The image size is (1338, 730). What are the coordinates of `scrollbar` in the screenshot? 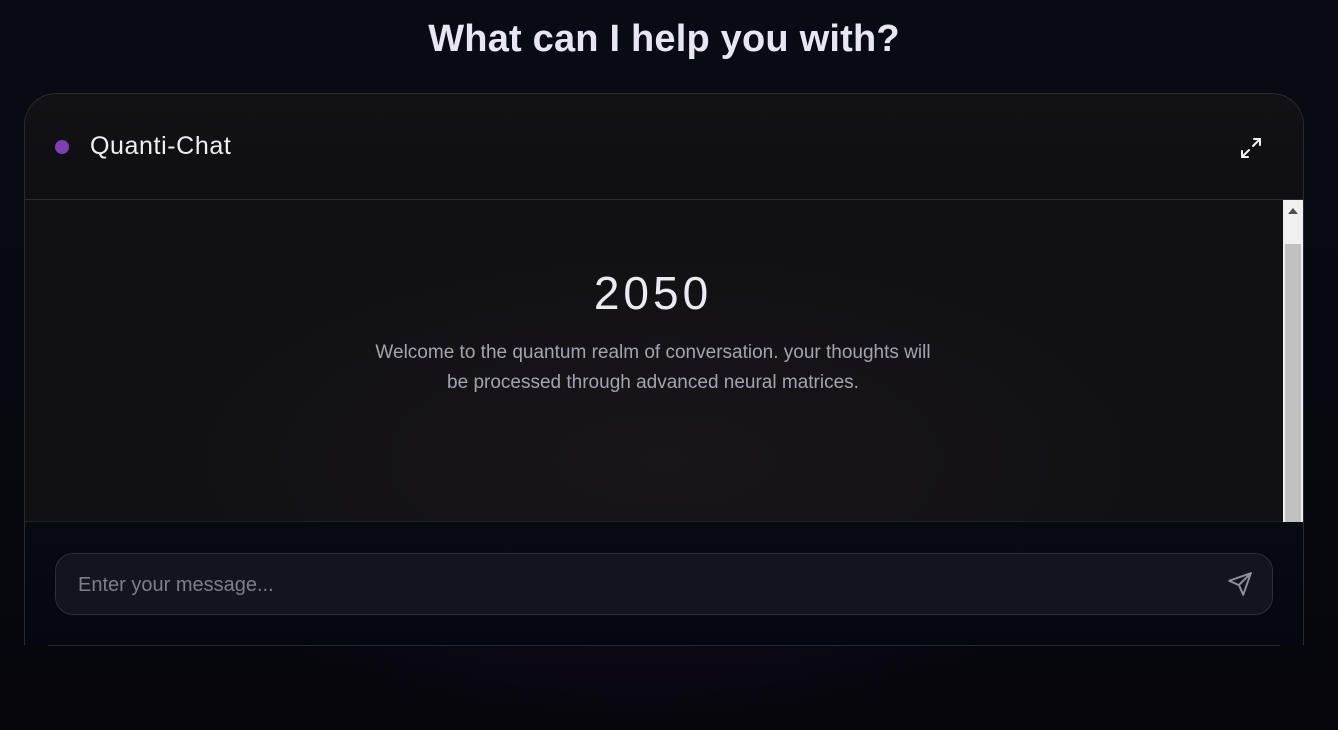 It's located at (1293, 361).